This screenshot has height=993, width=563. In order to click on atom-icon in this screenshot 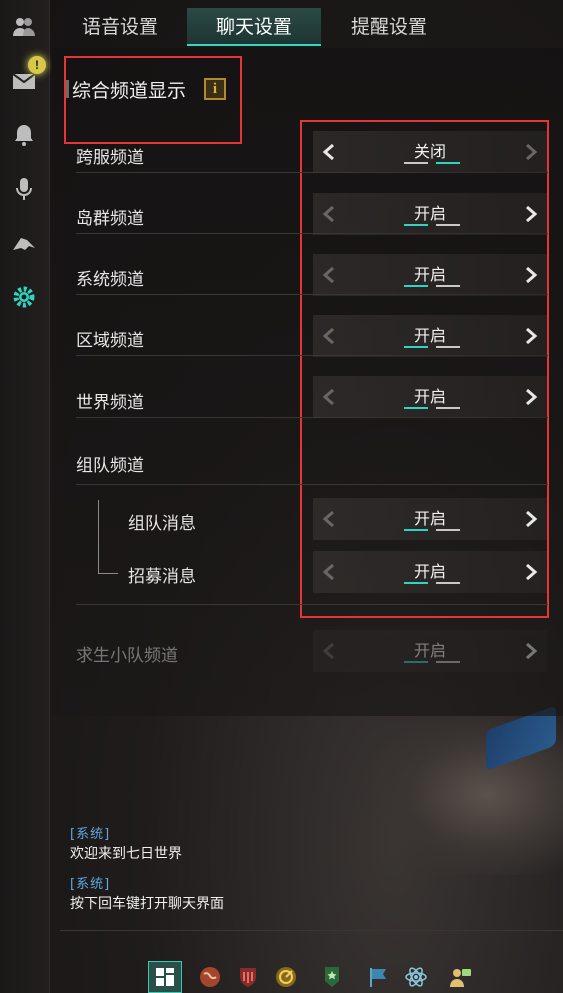, I will do `click(416, 977)`.